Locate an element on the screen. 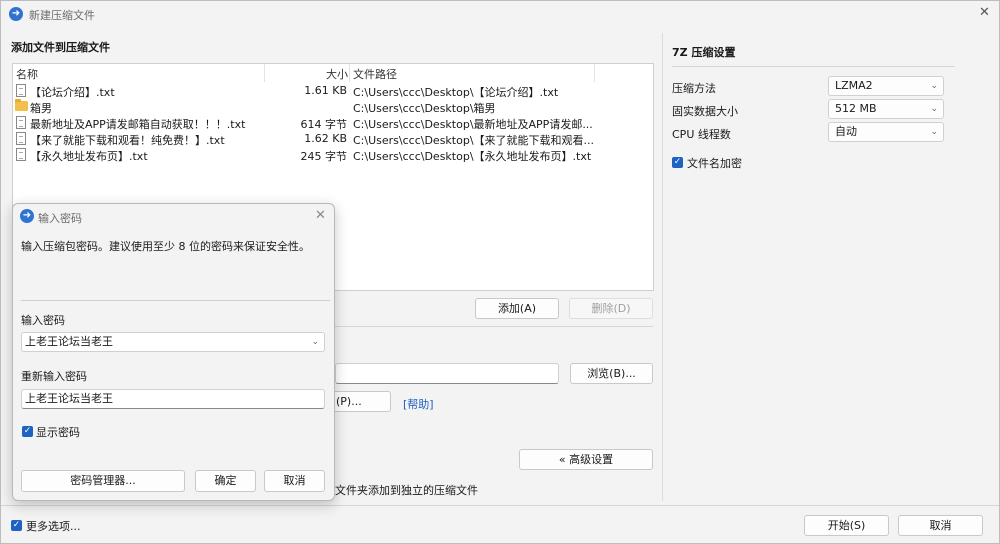  file-size: 614 字节 is located at coordinates (324, 124).